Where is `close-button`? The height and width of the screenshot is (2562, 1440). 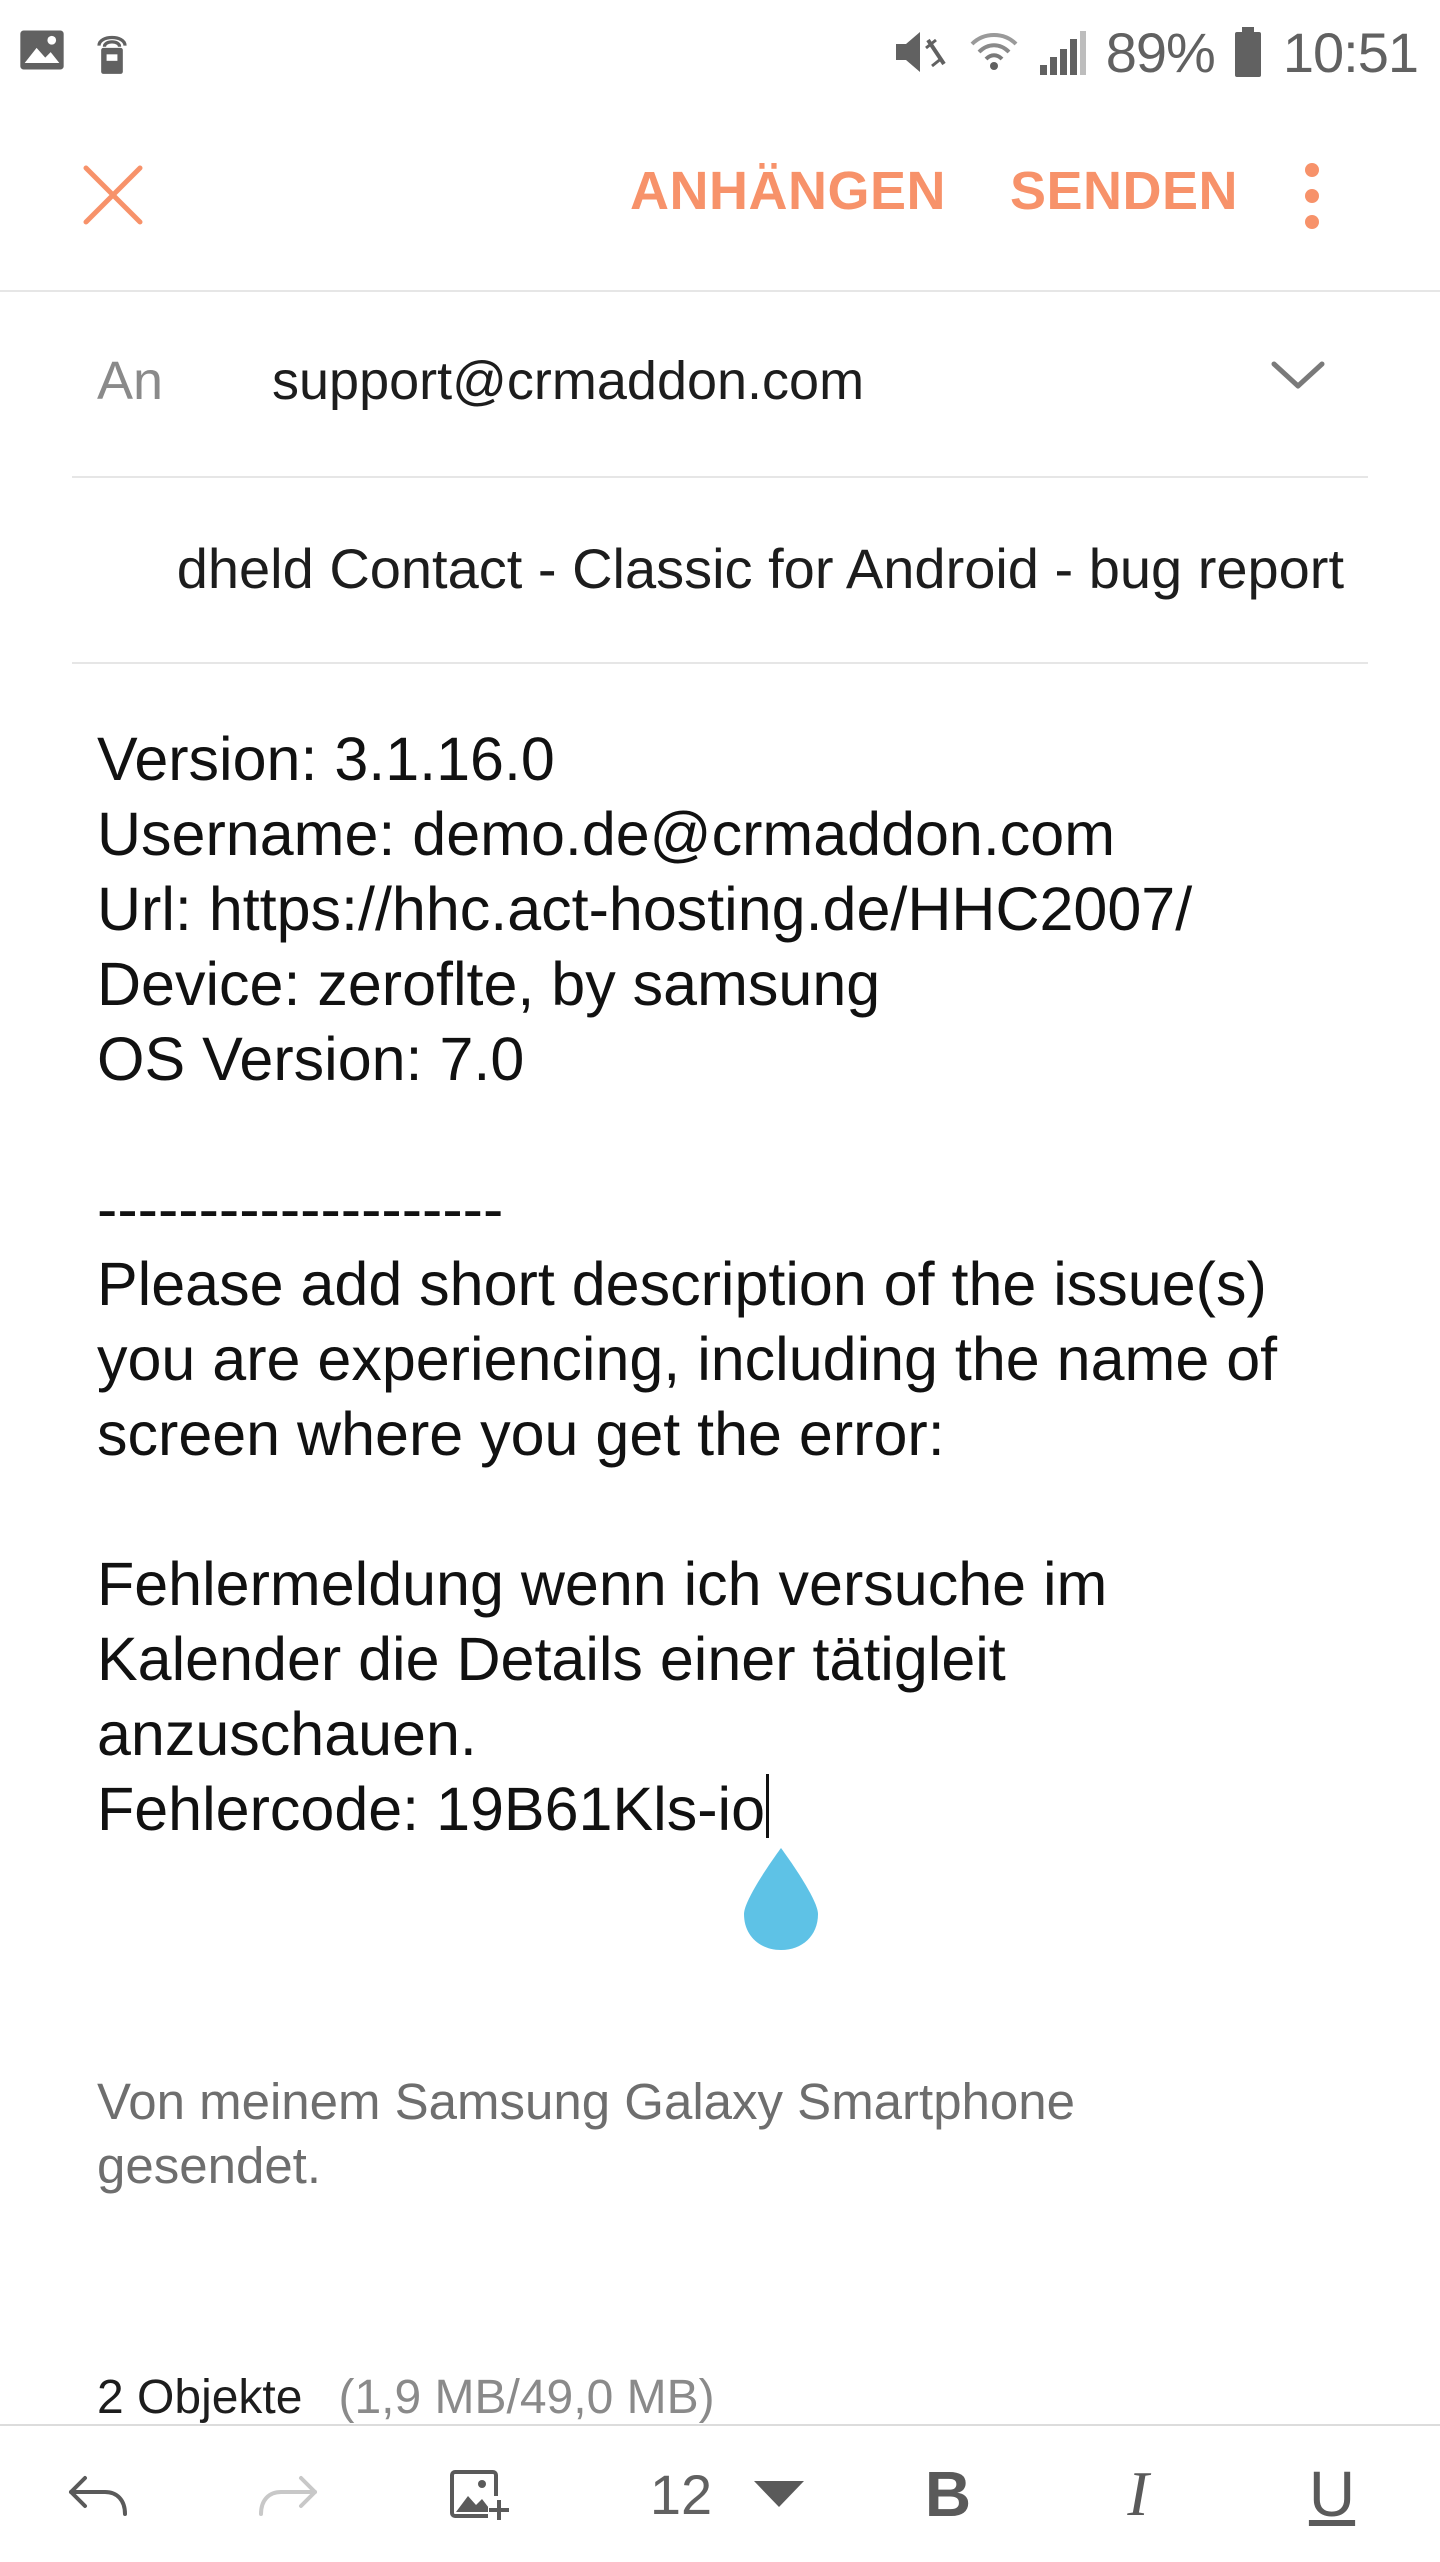 close-button is located at coordinates (113, 195).